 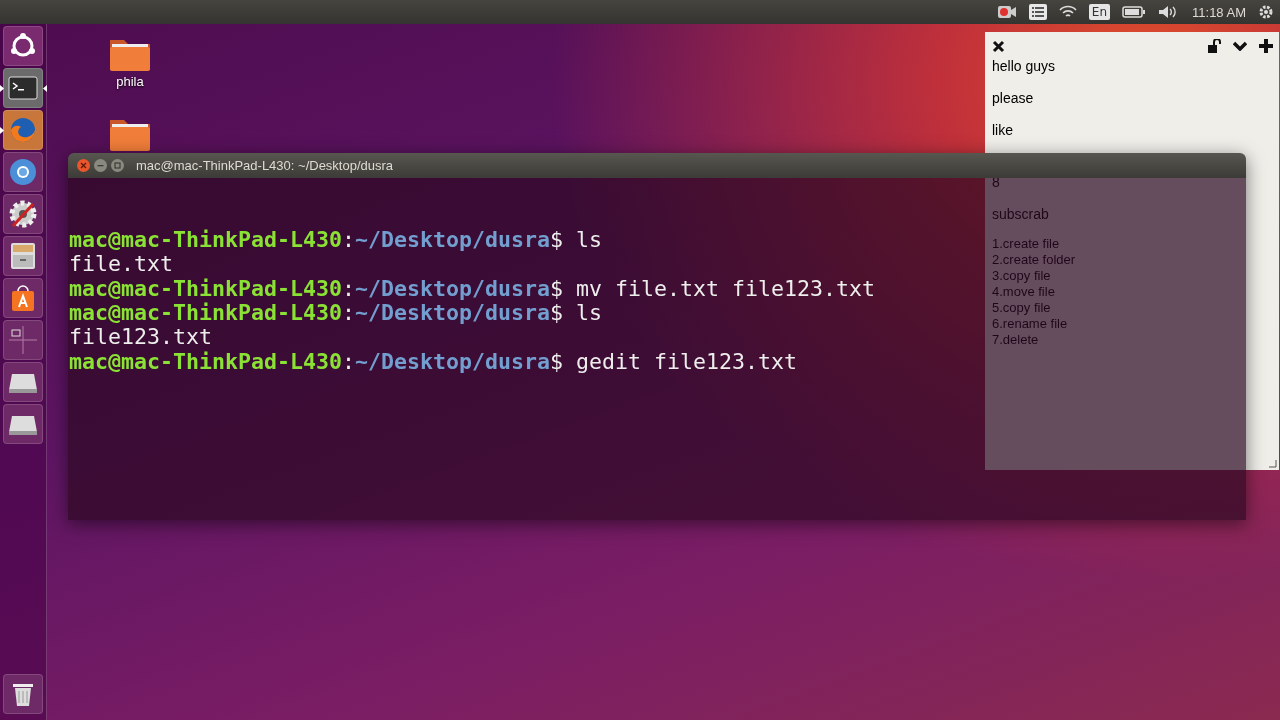 I want to click on globe-icon, so click(x=23, y=130).